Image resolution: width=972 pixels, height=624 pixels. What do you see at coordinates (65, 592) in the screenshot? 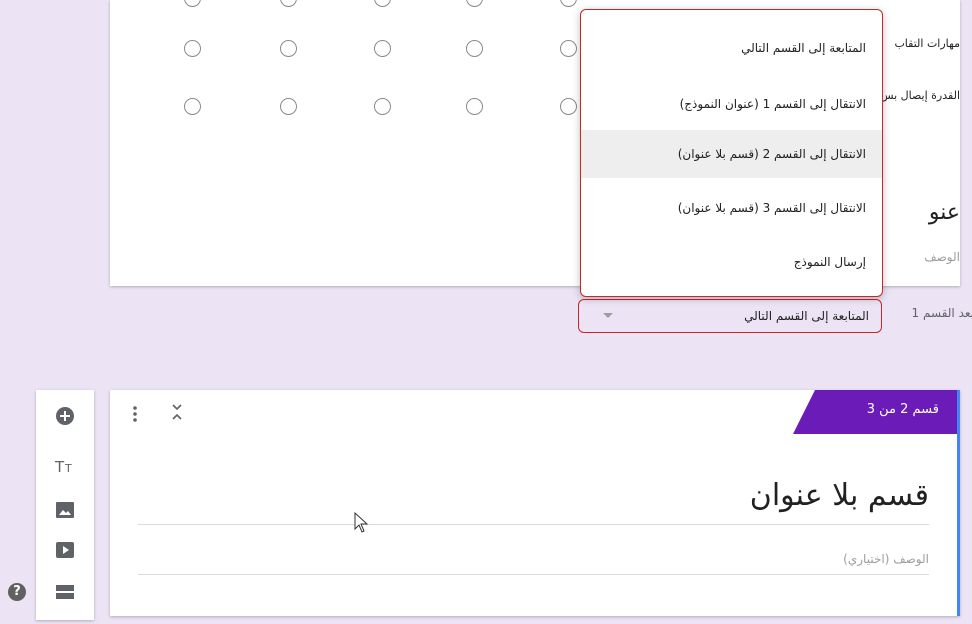
I see `section-icon` at bounding box center [65, 592].